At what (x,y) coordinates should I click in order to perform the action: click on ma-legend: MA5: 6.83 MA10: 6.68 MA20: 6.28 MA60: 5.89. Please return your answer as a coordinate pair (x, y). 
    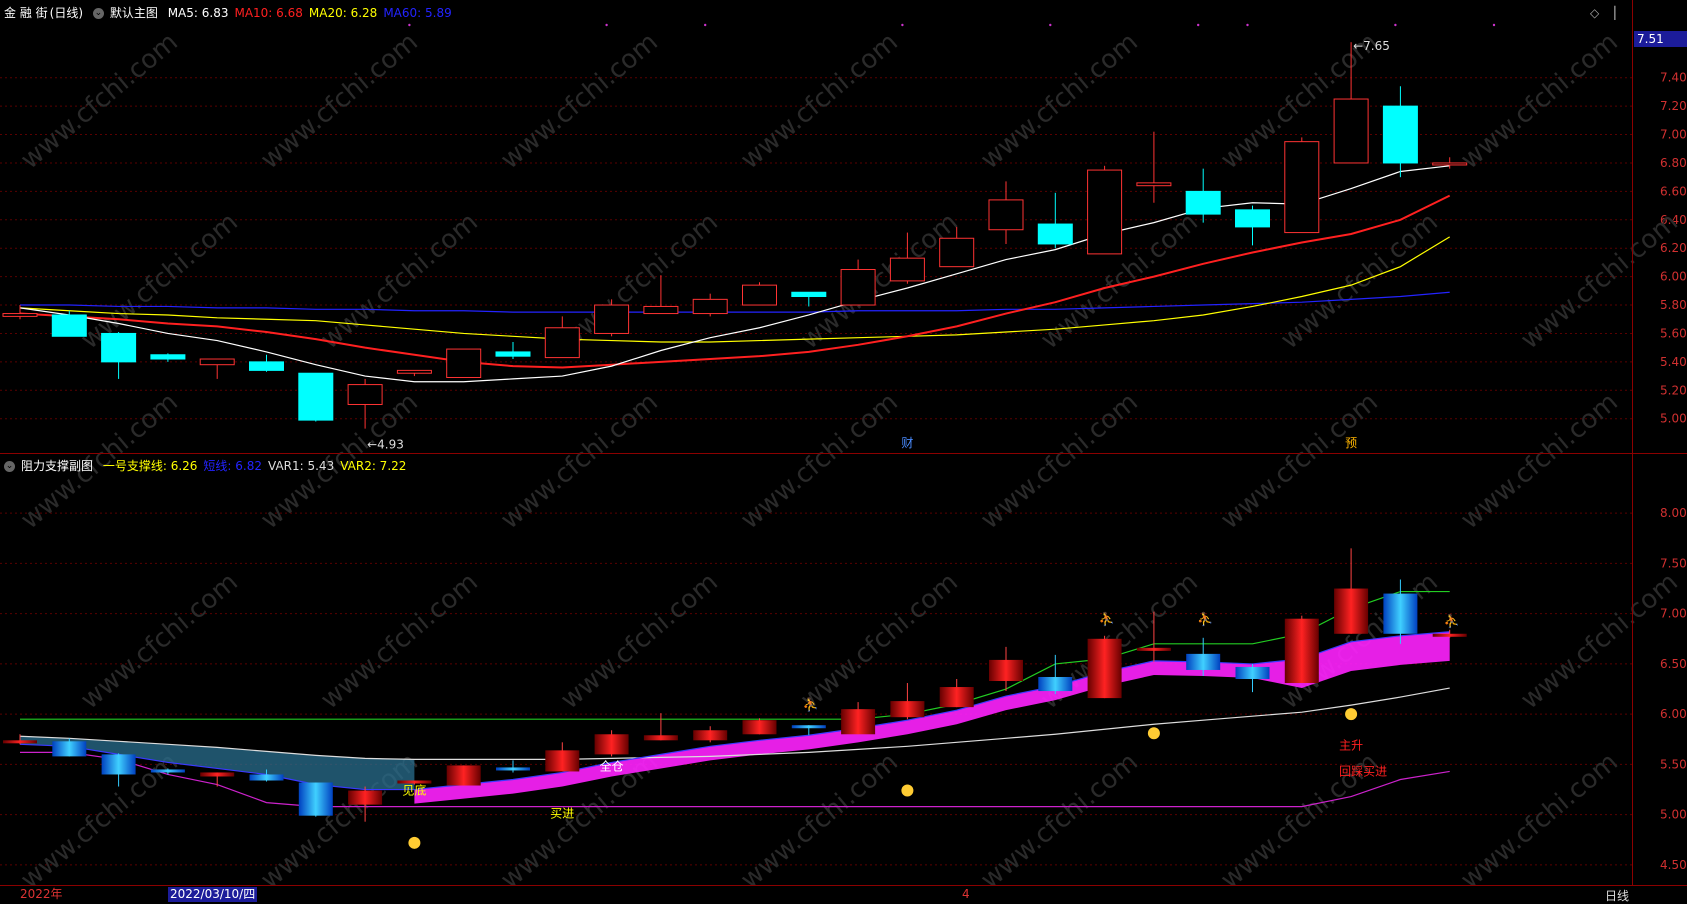
    Looking at the image, I should click on (313, 13).